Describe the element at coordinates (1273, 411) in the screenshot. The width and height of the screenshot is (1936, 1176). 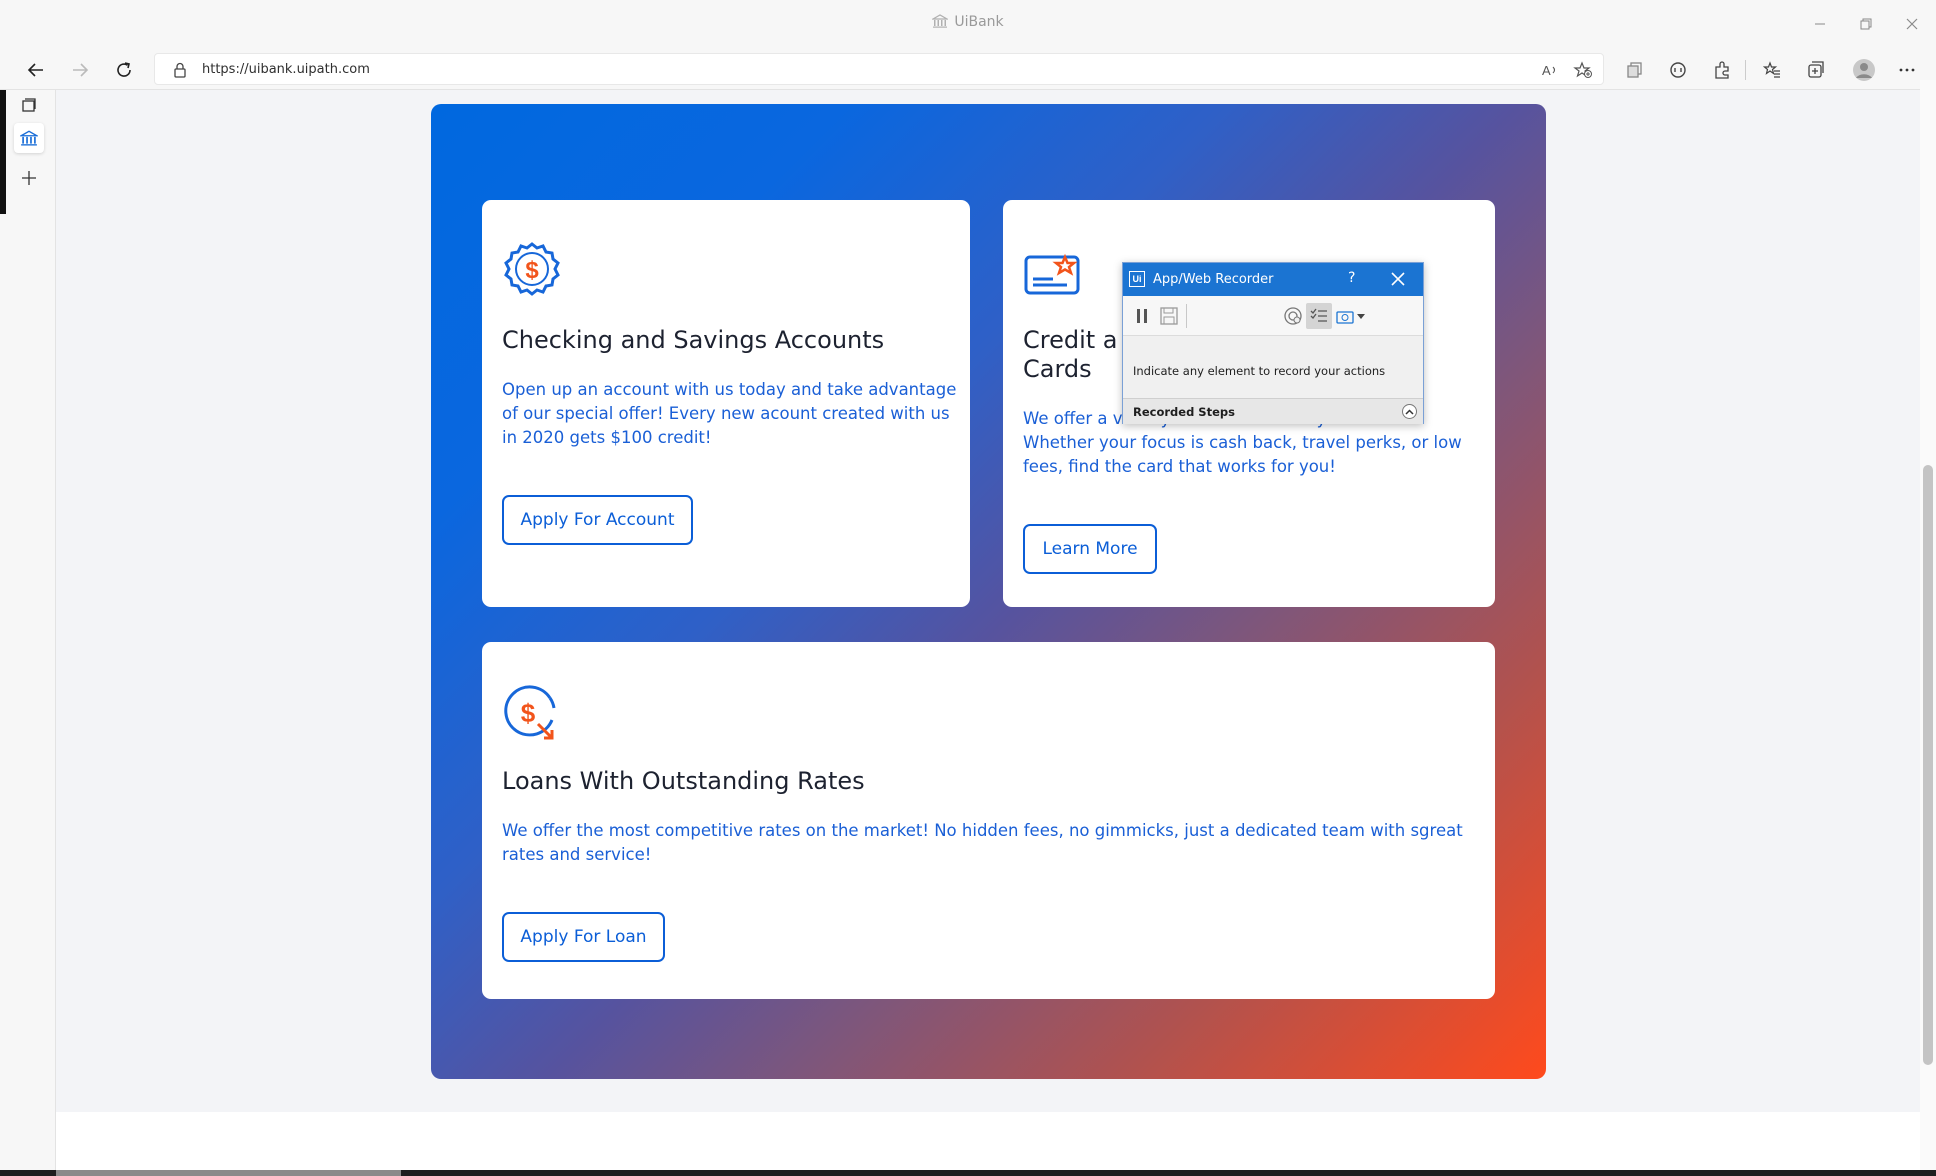
I see `recorded-steps-header: Recorded Steps` at that location.